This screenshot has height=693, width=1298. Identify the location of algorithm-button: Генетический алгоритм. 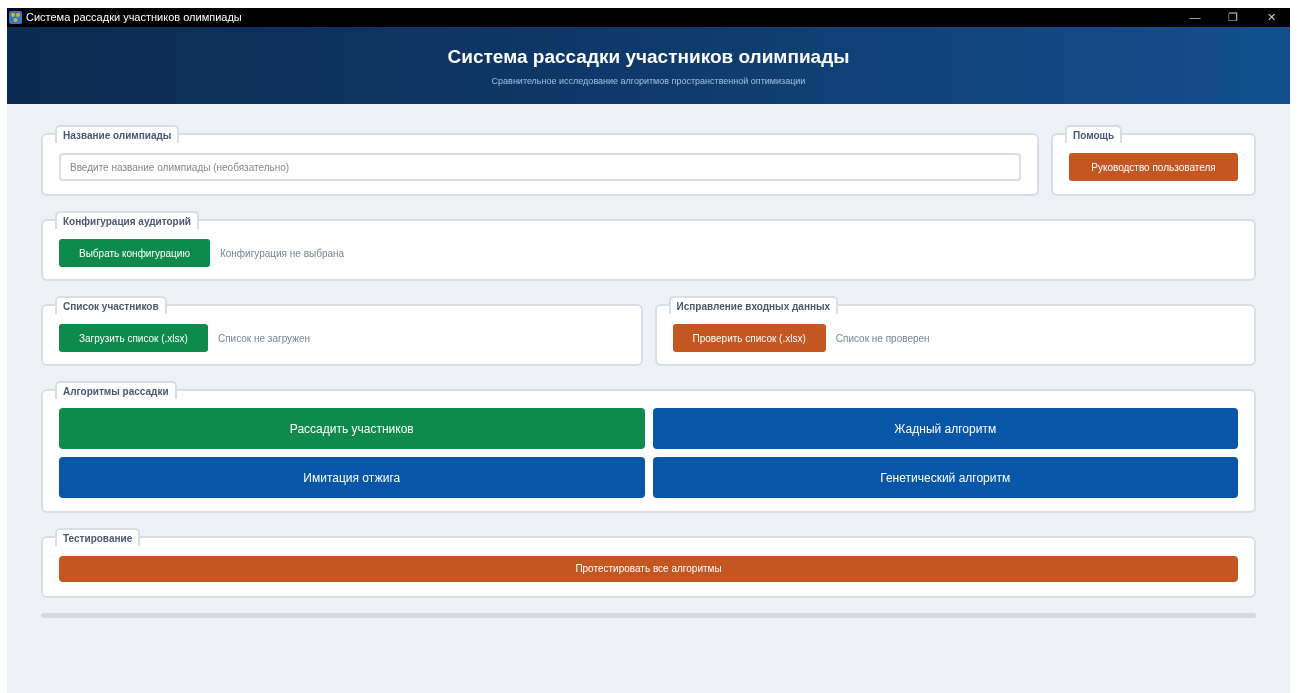
(945, 477).